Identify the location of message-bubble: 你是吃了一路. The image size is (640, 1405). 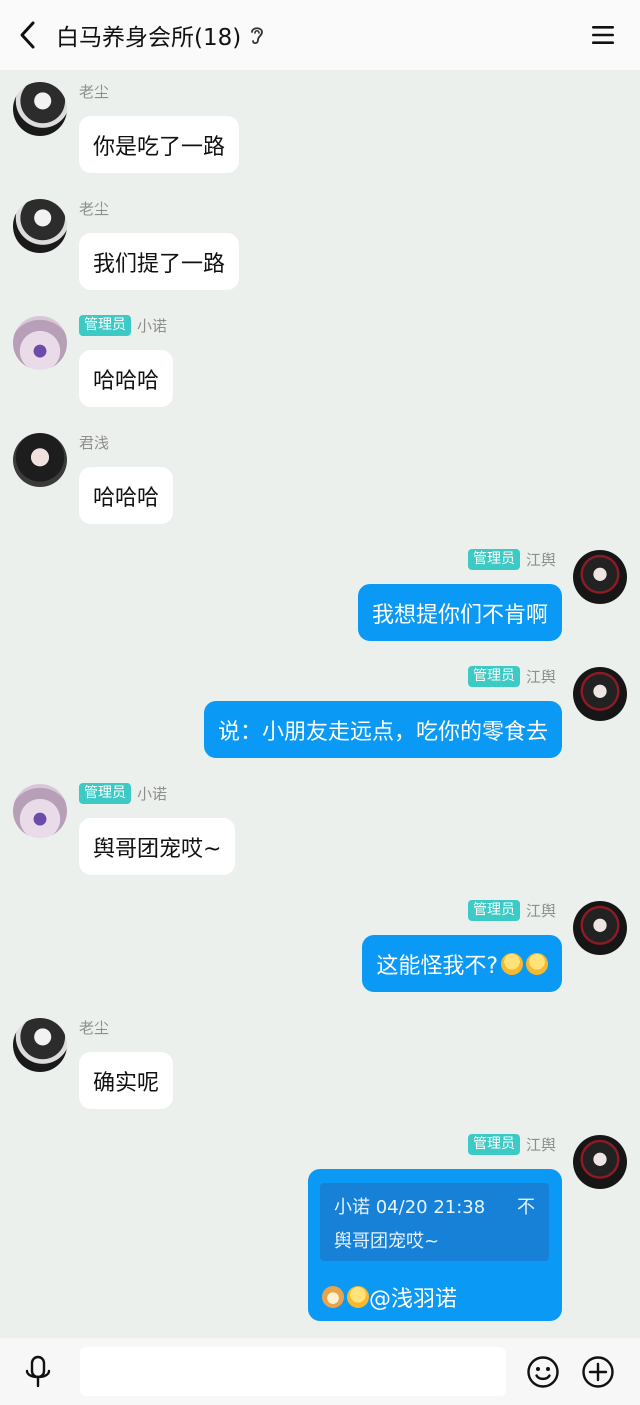
(159, 144).